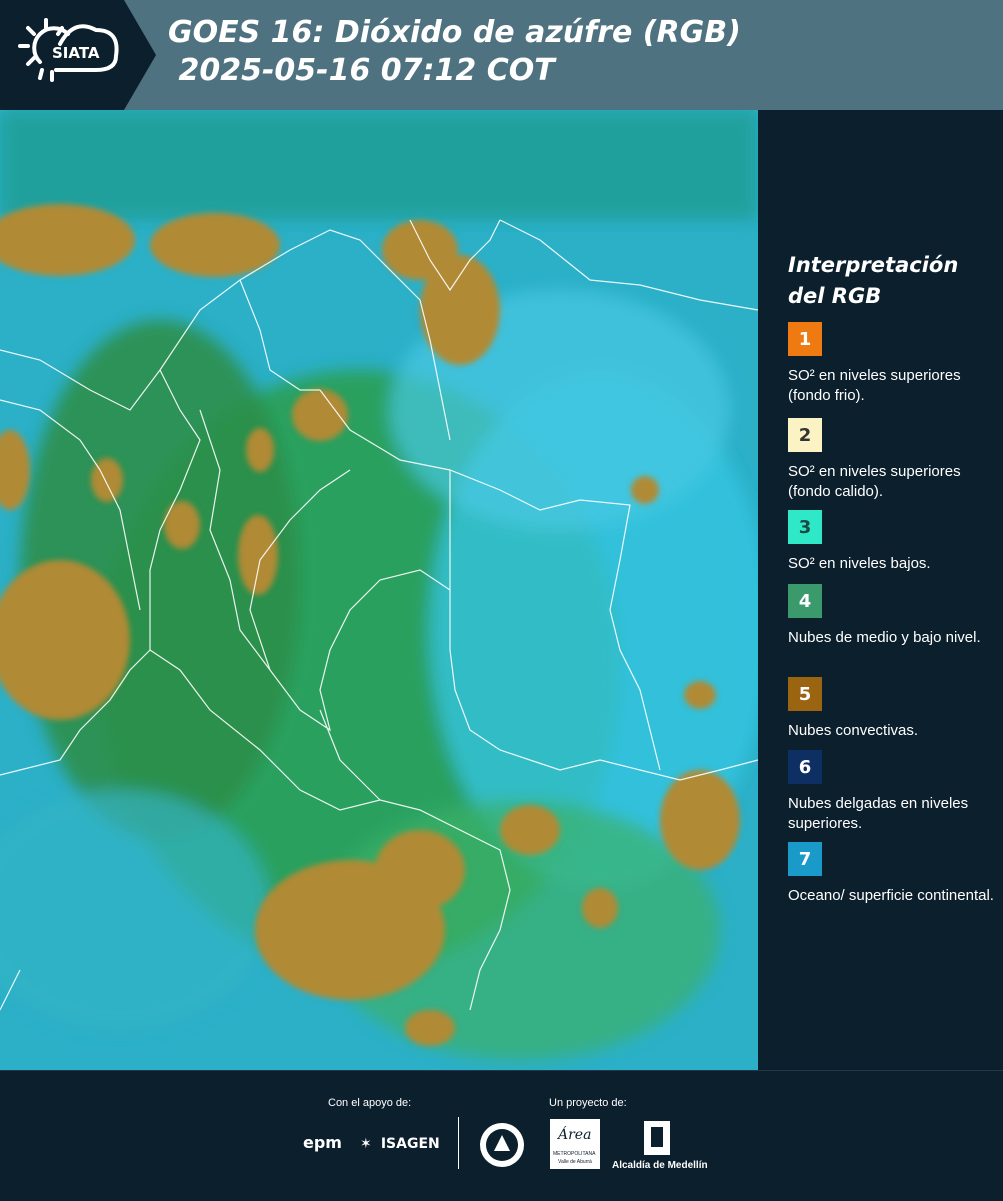 This screenshot has width=1003, height=1201. Describe the element at coordinates (893, 542) in the screenshot. I see `legend-item-3: 3 SO² en niveles bajos.` at that location.